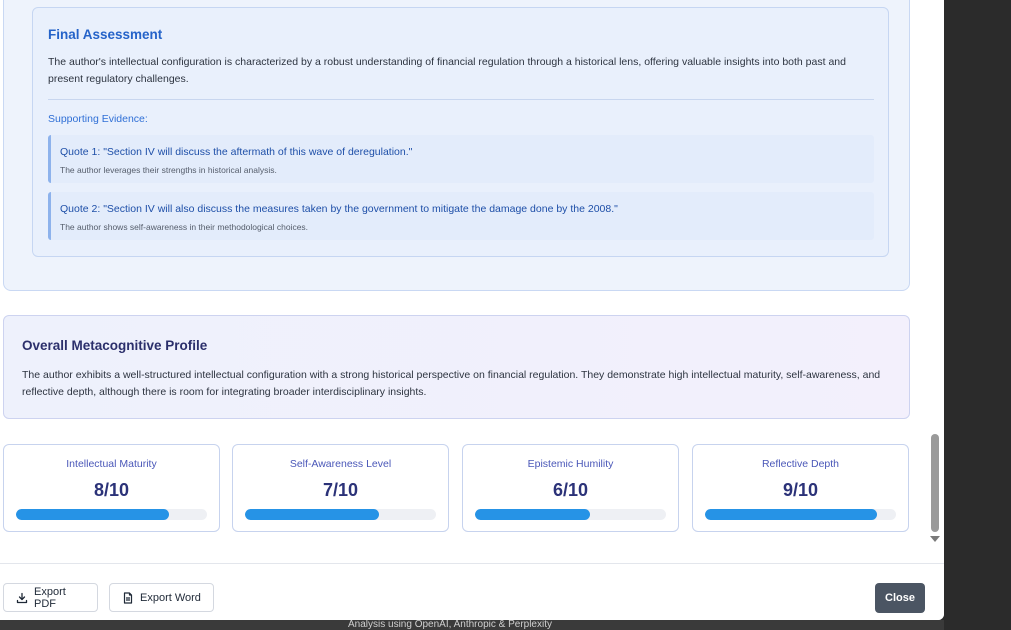 The height and width of the screenshot is (630, 1011). Describe the element at coordinates (570, 464) in the screenshot. I see `metric-label: Epistemic Humility` at that location.